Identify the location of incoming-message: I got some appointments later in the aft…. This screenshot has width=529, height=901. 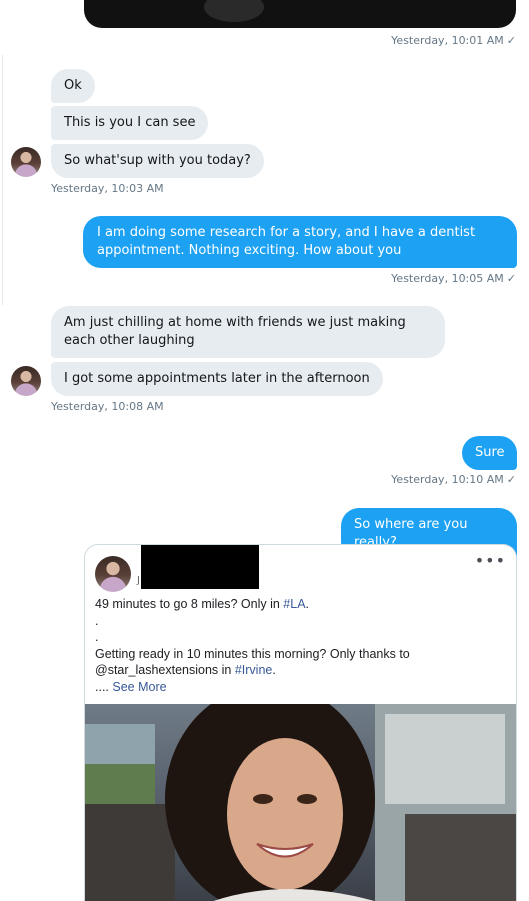
(217, 379).